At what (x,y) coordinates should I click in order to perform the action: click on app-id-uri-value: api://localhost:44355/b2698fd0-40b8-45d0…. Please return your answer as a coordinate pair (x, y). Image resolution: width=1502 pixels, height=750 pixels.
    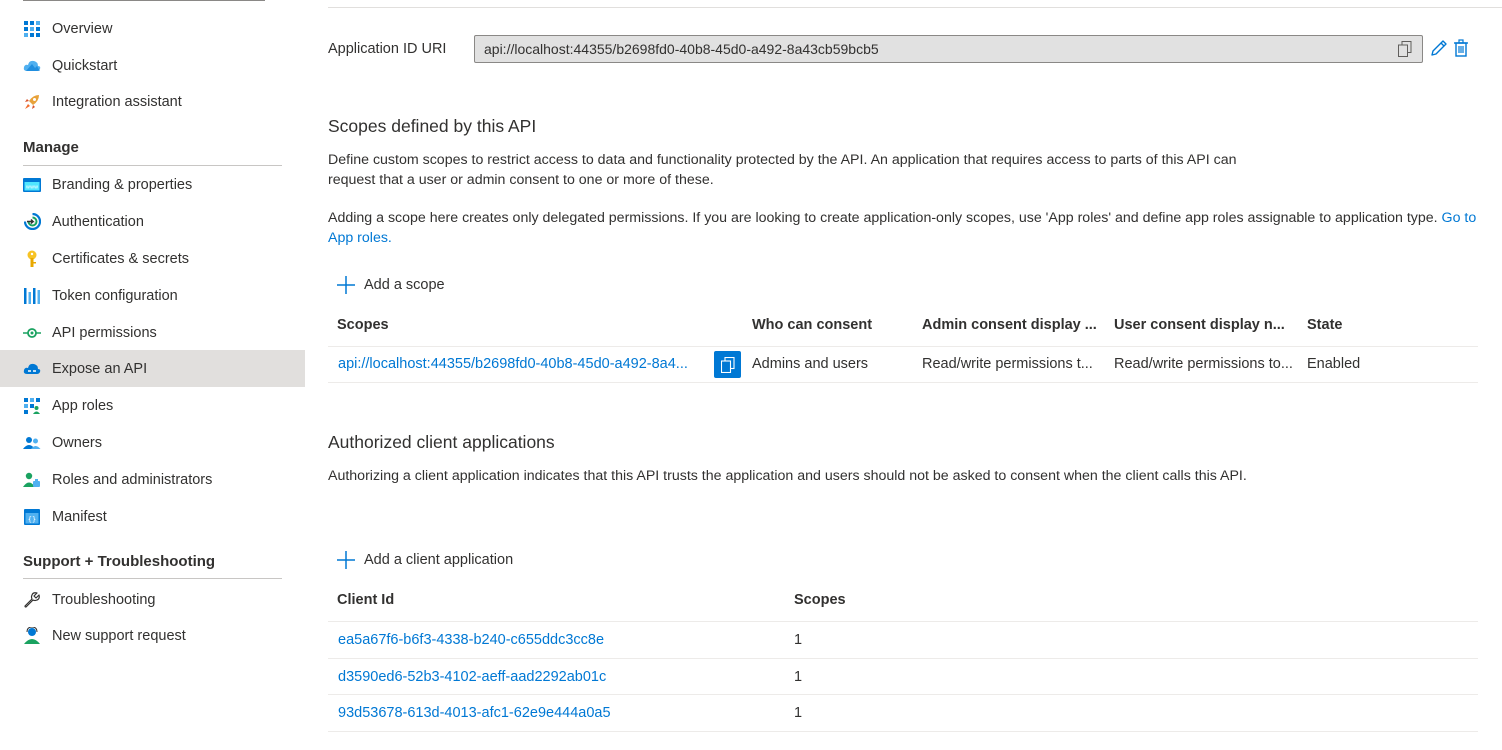
    Looking at the image, I should click on (681, 49).